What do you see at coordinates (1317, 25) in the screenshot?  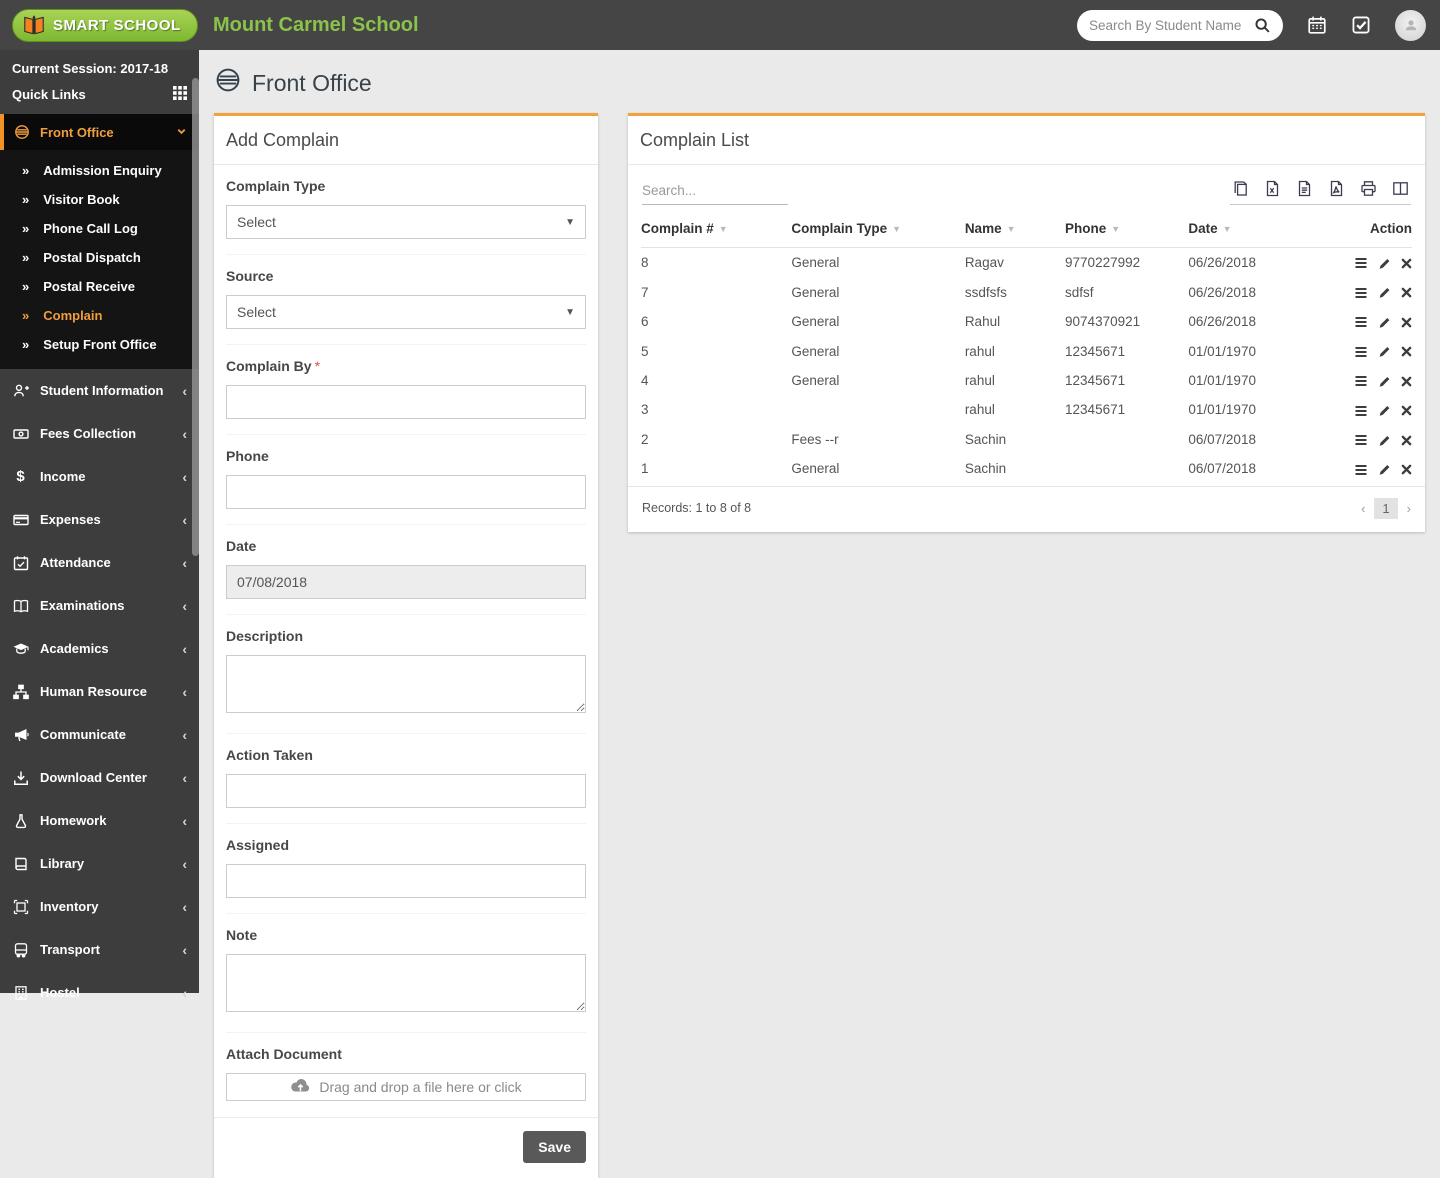 I see `calendar-icon` at bounding box center [1317, 25].